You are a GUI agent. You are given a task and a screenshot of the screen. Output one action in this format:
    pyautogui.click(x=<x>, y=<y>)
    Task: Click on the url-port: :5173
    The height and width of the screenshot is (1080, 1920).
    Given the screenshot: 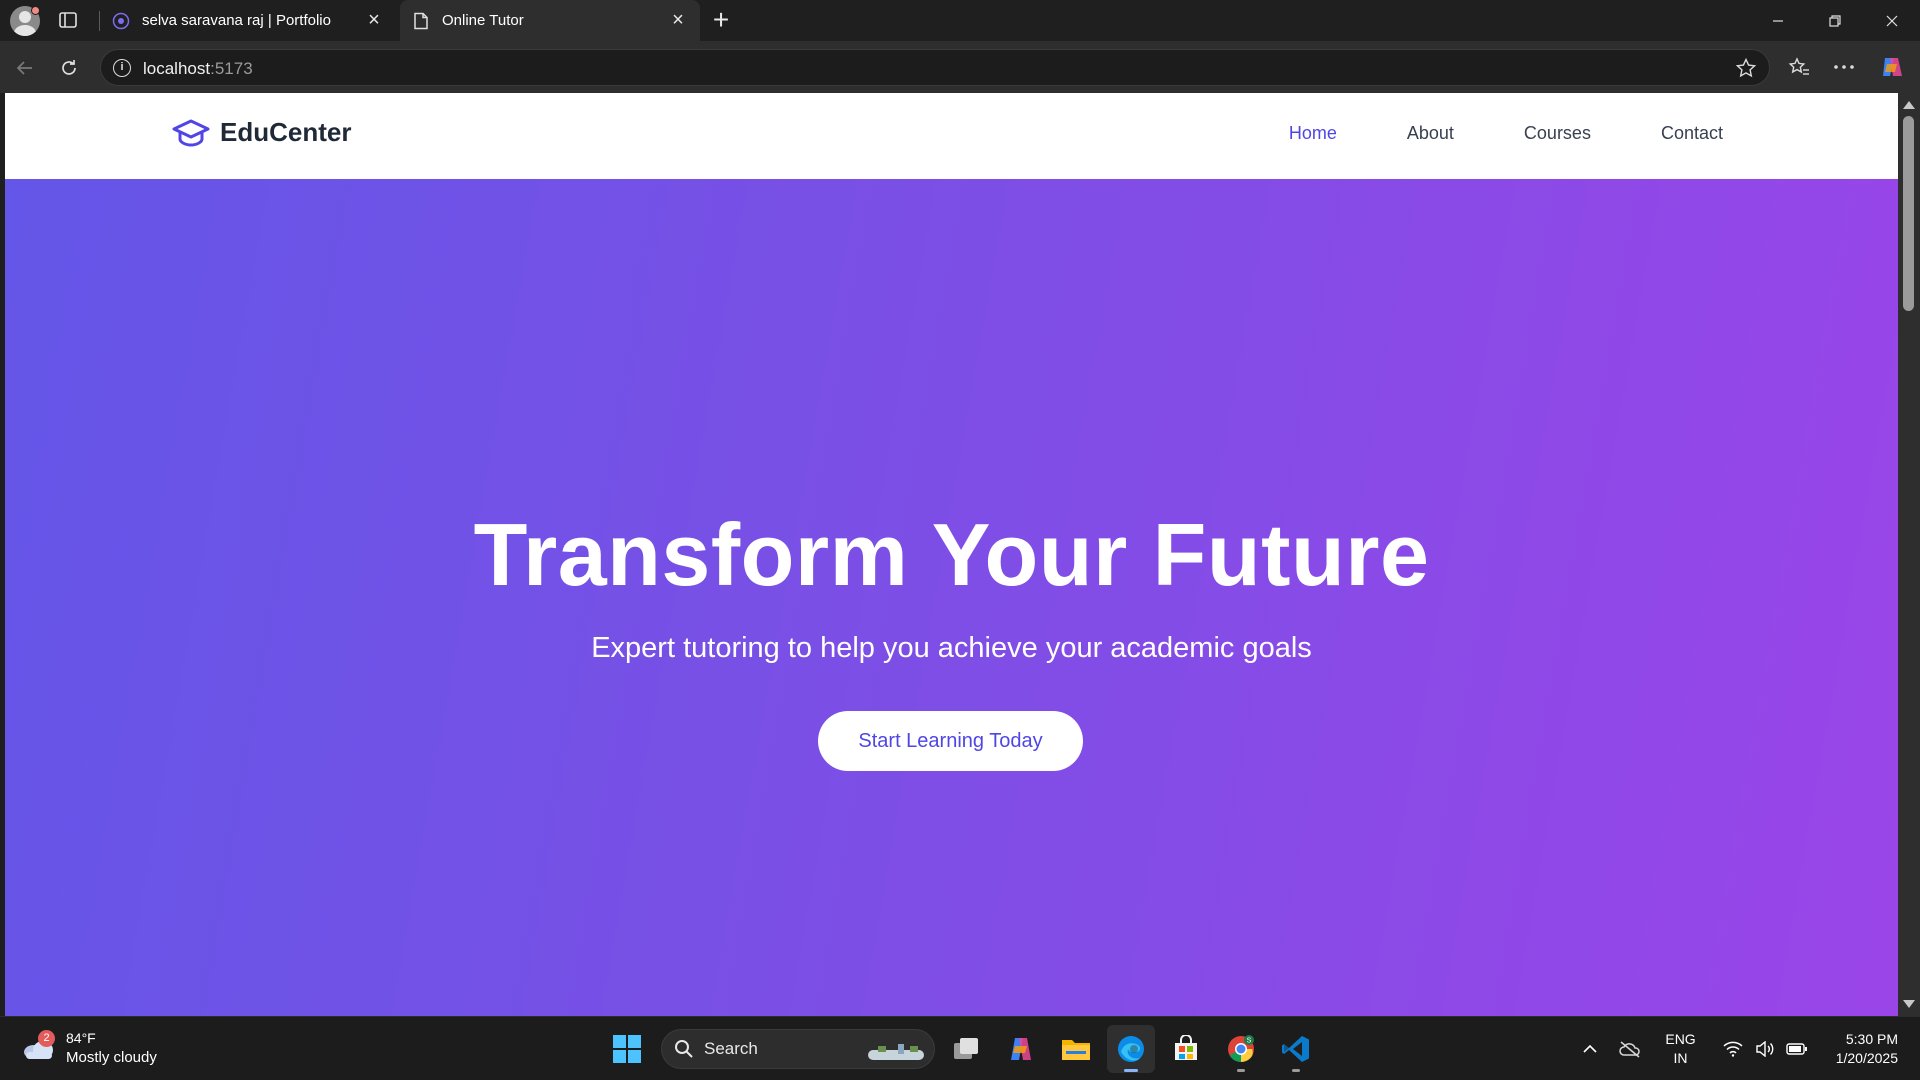 What is the action you would take?
    pyautogui.click(x=231, y=68)
    